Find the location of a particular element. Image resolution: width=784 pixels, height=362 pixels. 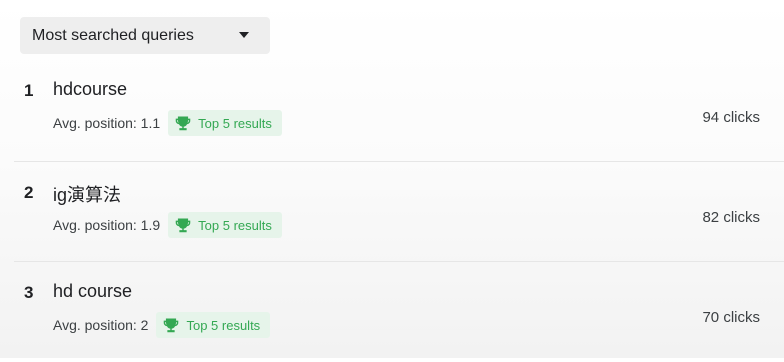

rank-number: 3 is located at coordinates (29, 292).